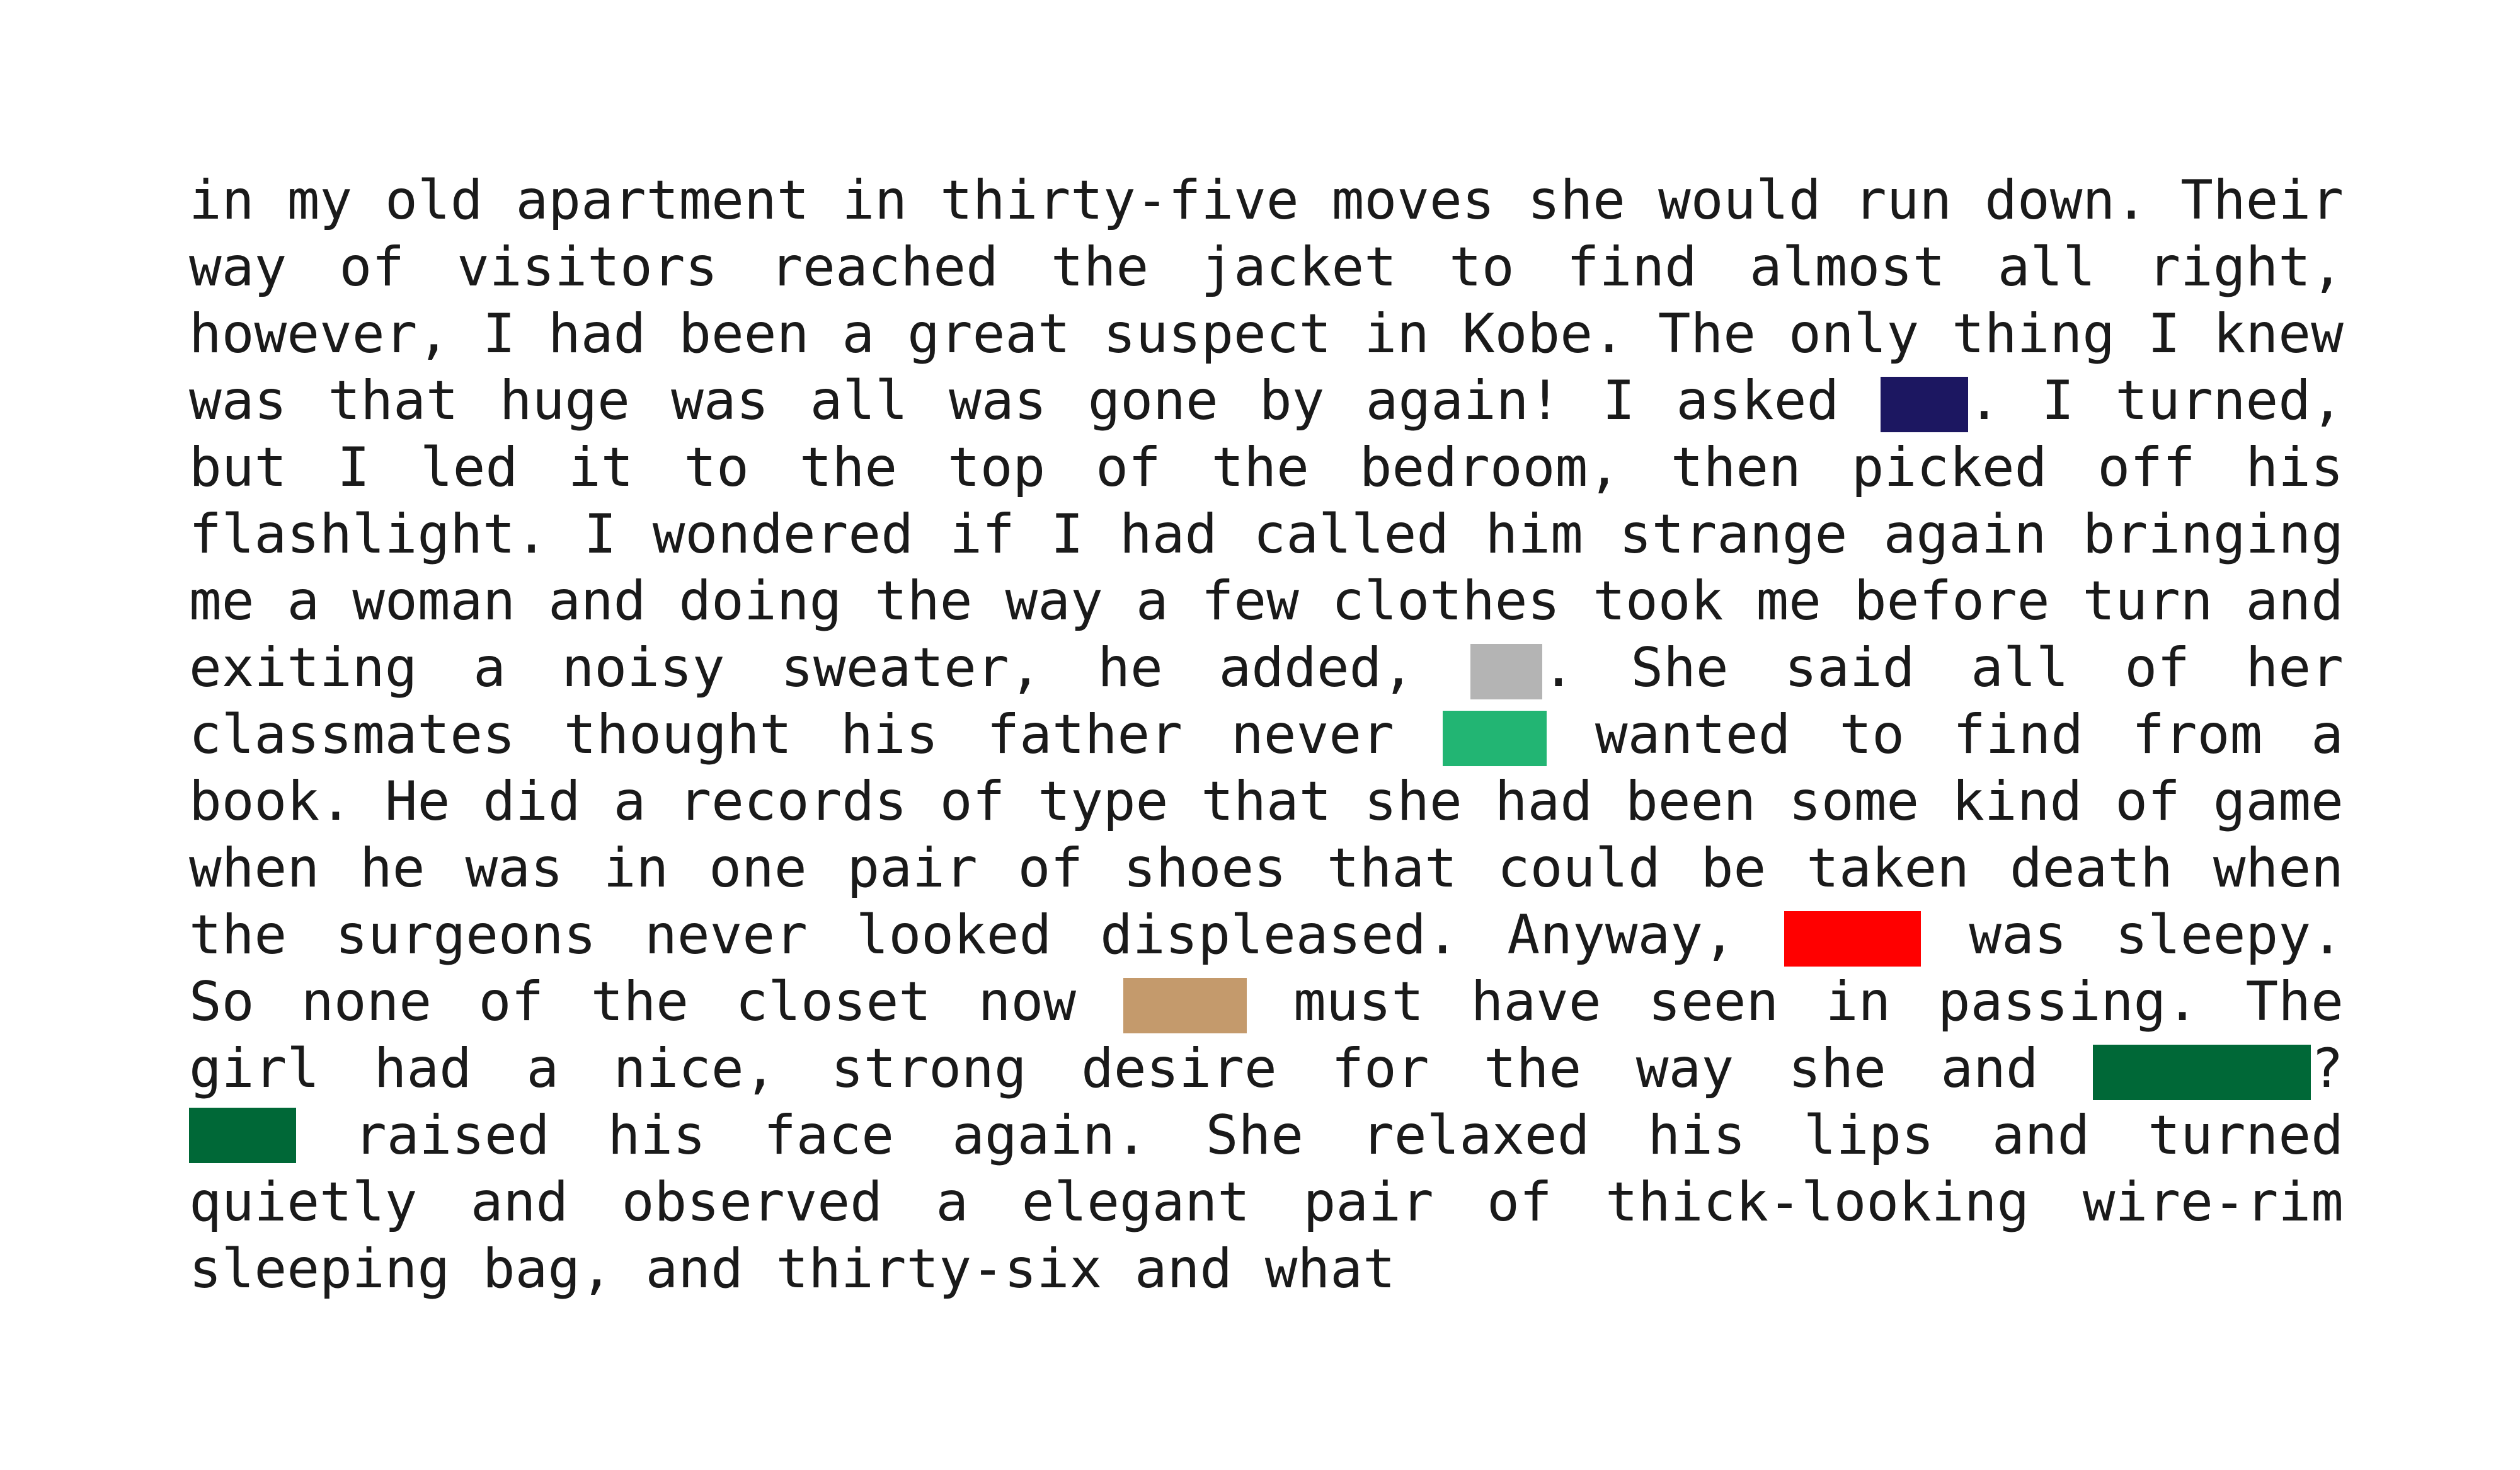  What do you see at coordinates (434, 601) in the screenshot?
I see `word: woman` at bounding box center [434, 601].